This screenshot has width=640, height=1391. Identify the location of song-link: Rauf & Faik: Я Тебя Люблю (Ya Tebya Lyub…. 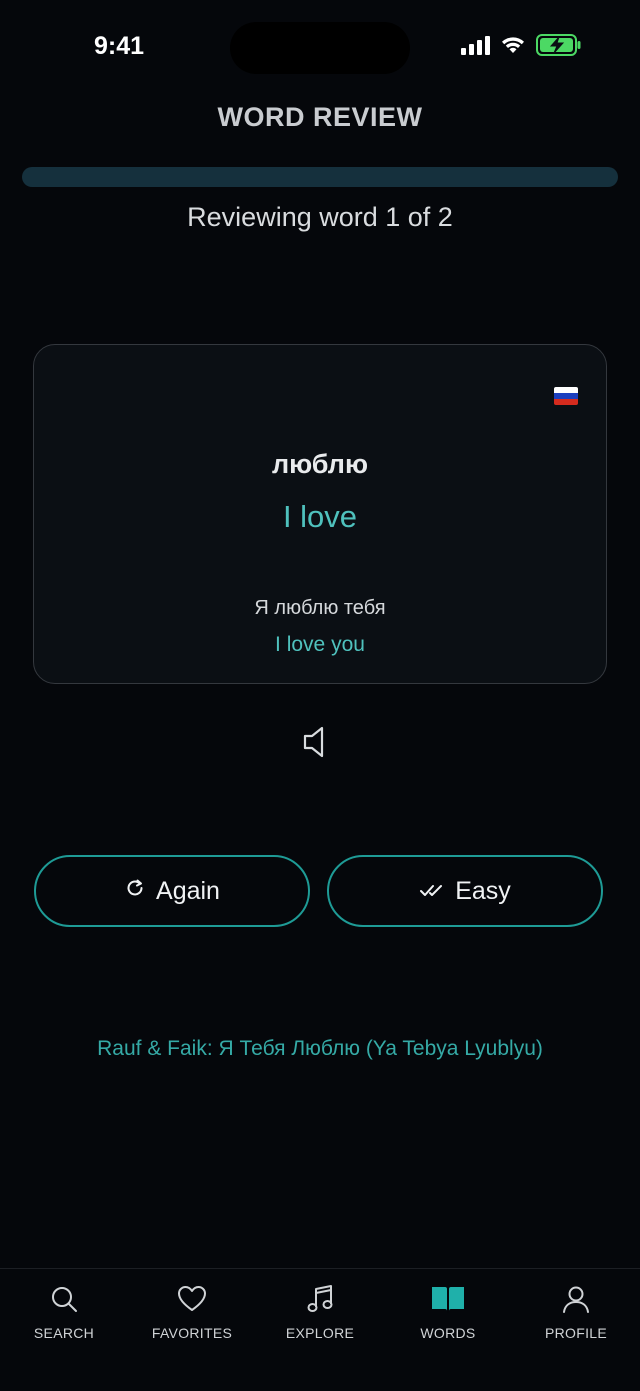
(320, 1049).